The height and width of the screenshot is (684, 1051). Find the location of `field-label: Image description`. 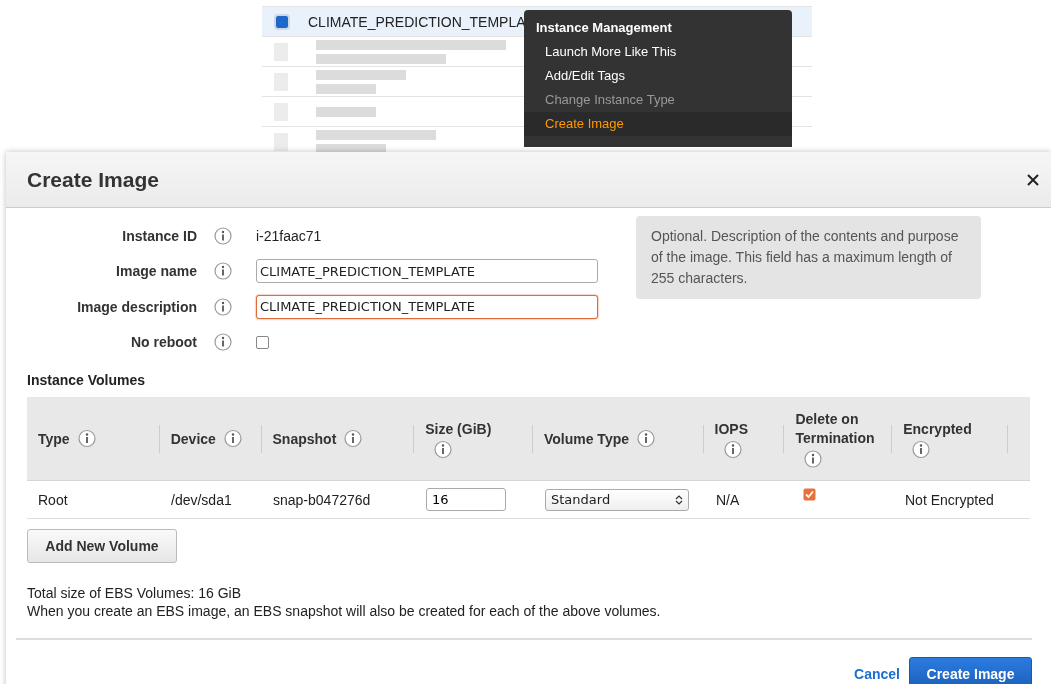

field-label: Image description is located at coordinates (136, 306).